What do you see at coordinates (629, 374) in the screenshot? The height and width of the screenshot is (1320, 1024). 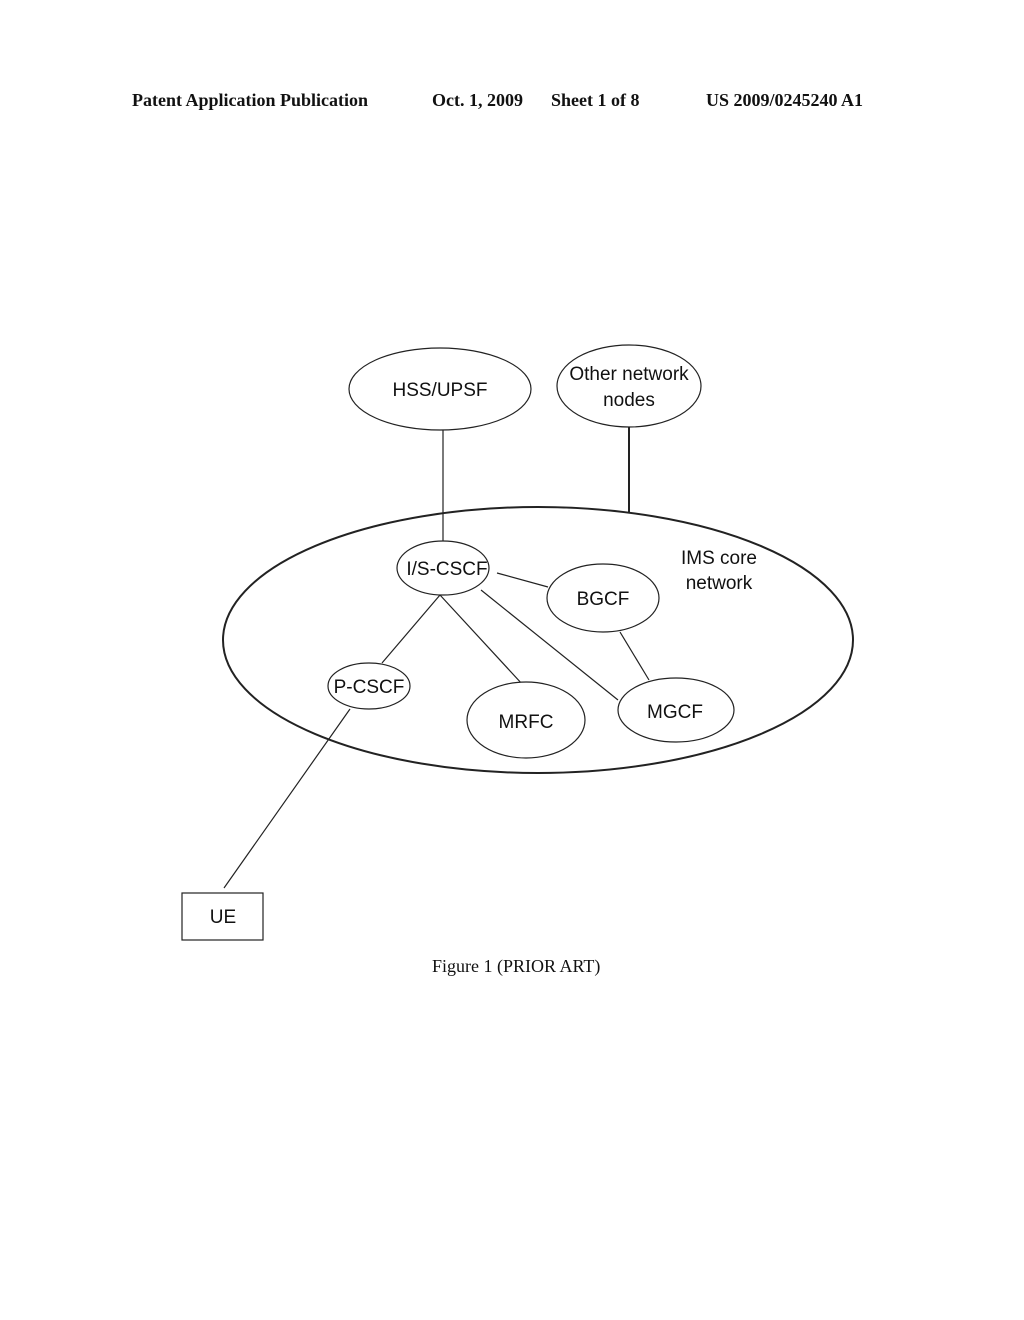 I see `other-nodes-label-line1: Other network` at bounding box center [629, 374].